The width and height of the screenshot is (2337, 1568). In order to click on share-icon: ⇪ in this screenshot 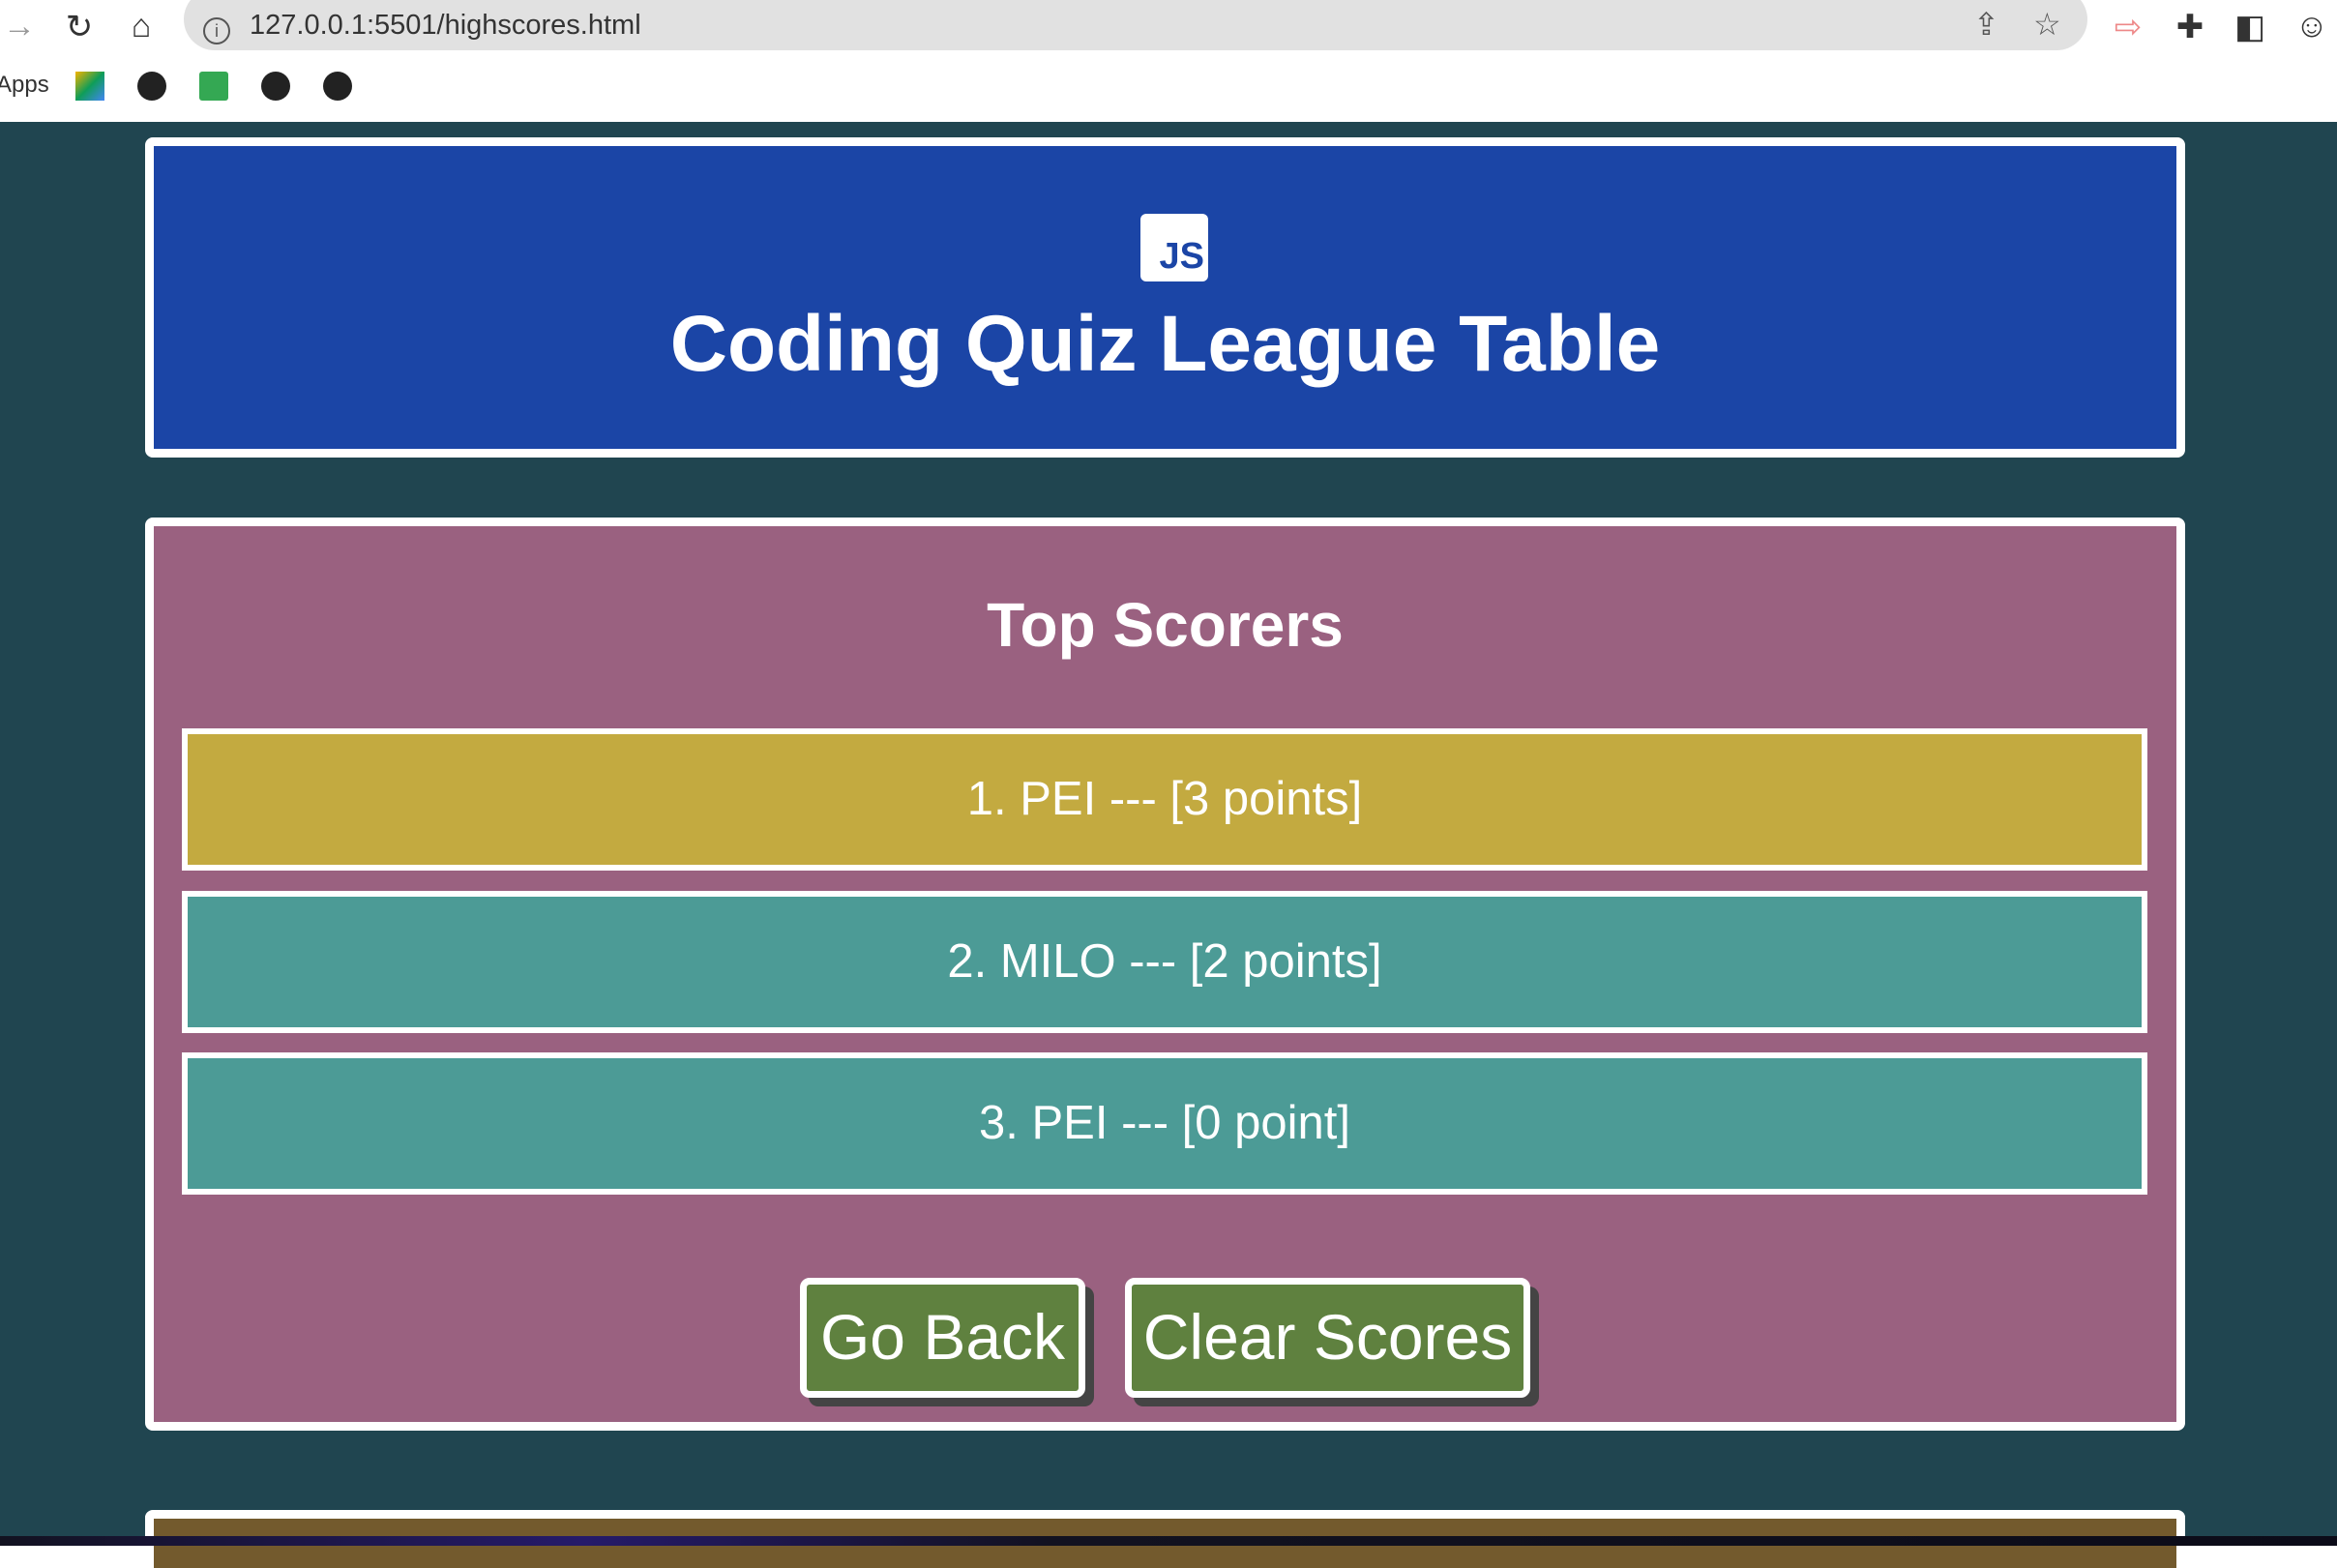, I will do `click(1986, 25)`.